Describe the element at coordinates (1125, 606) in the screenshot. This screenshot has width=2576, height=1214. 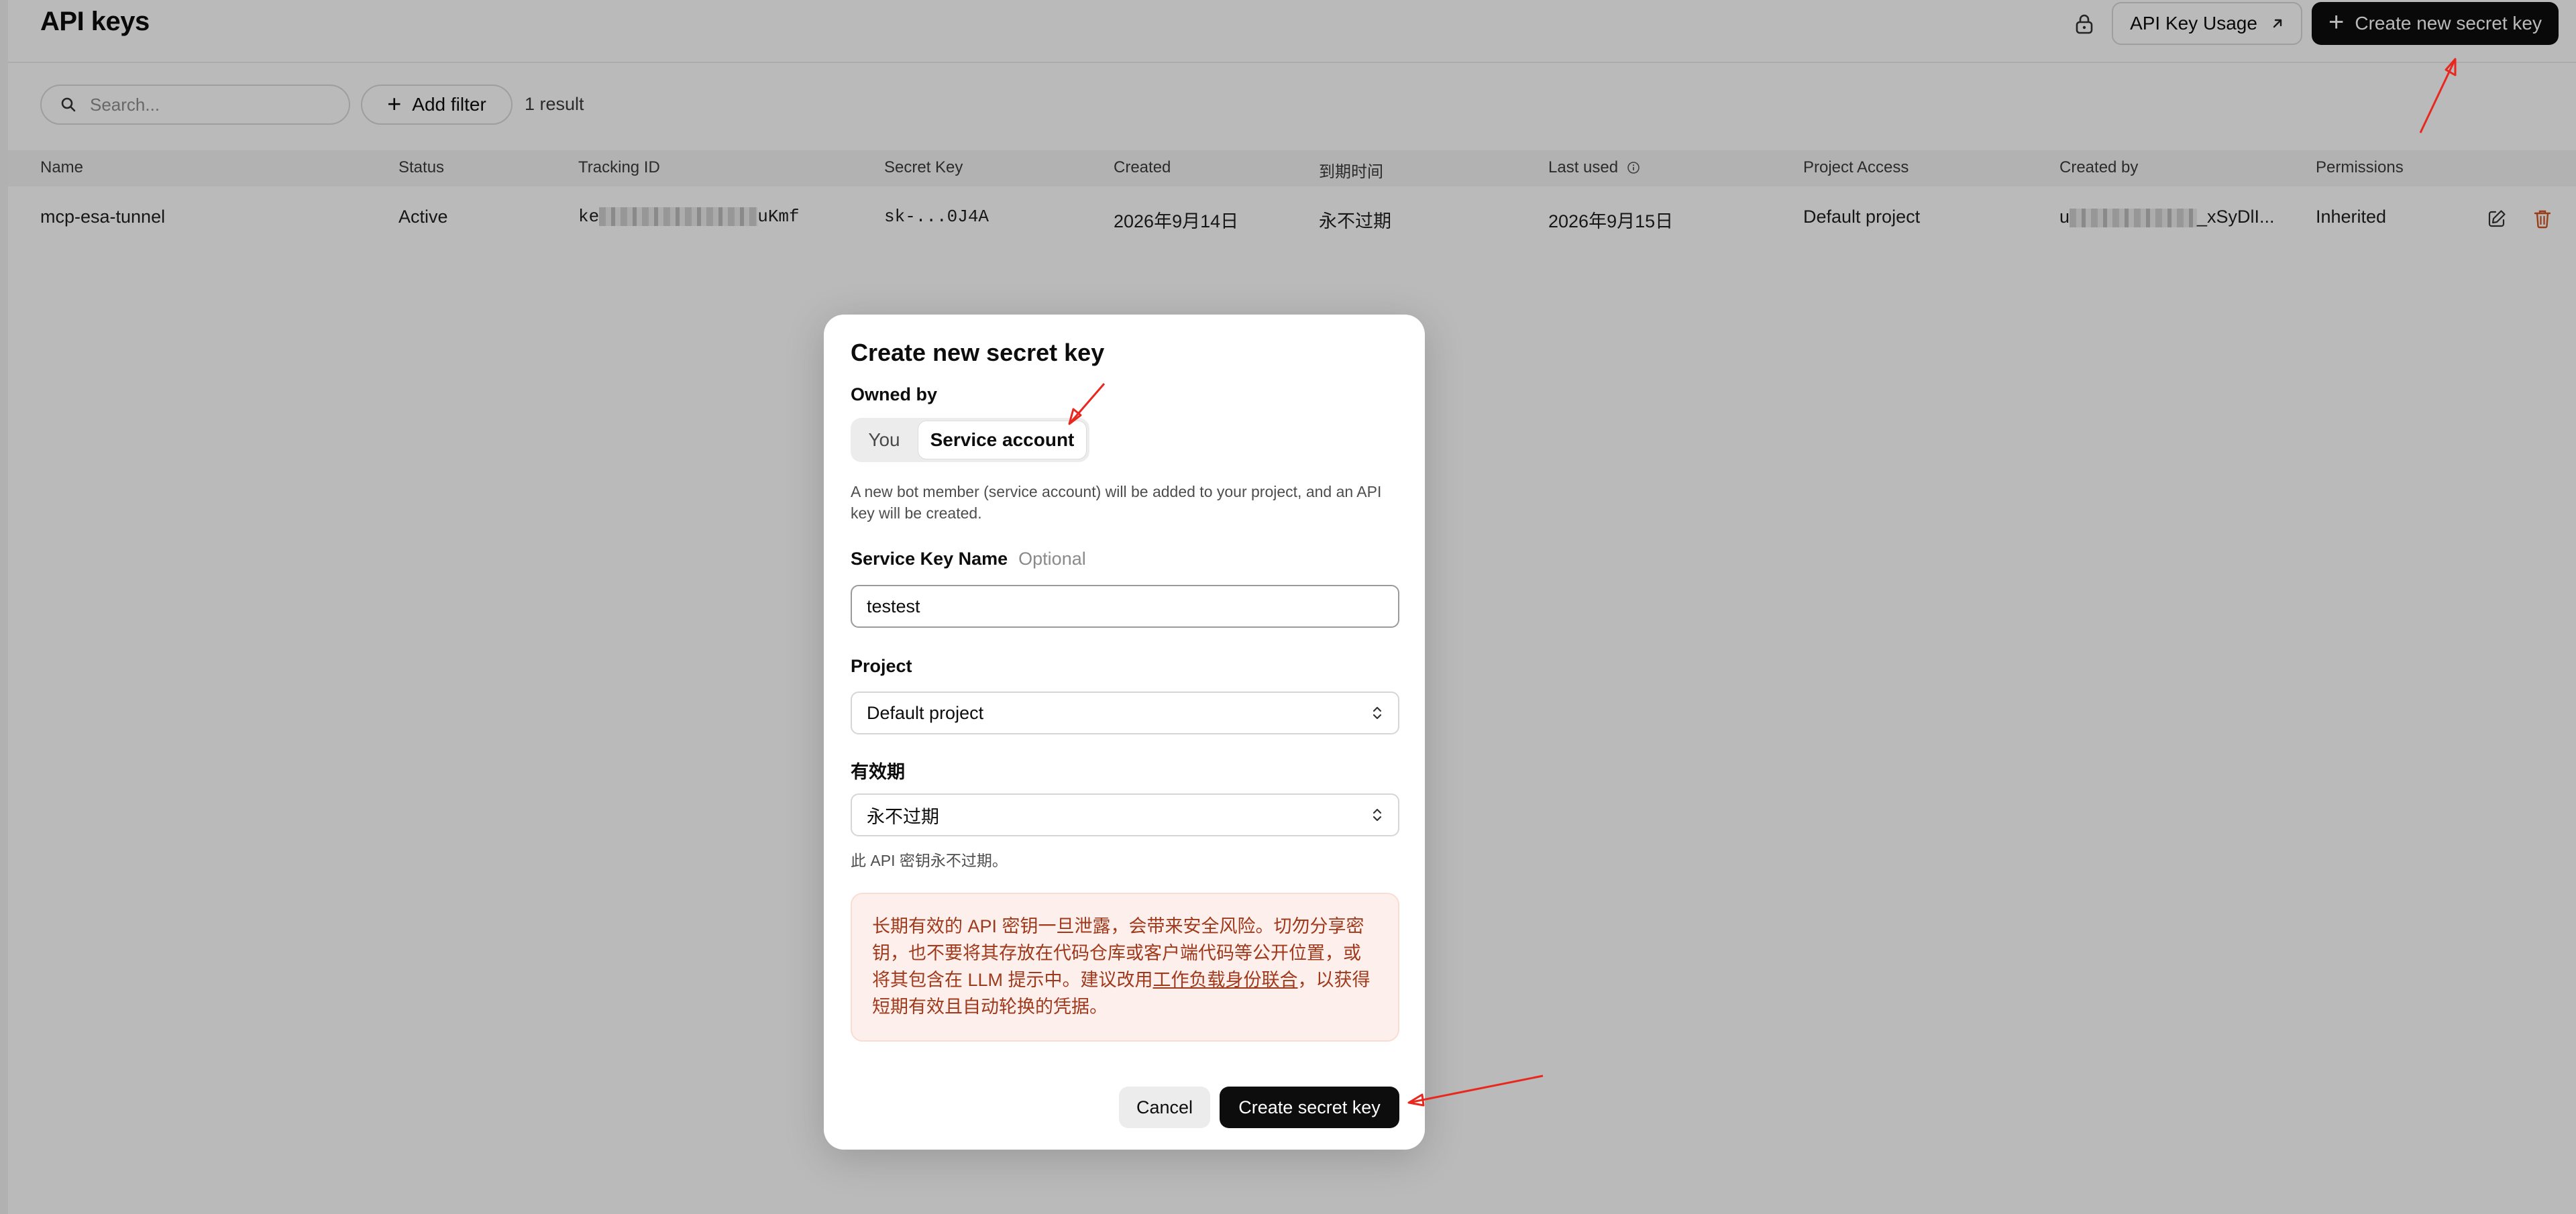
I see `service-key-name-input` at that location.